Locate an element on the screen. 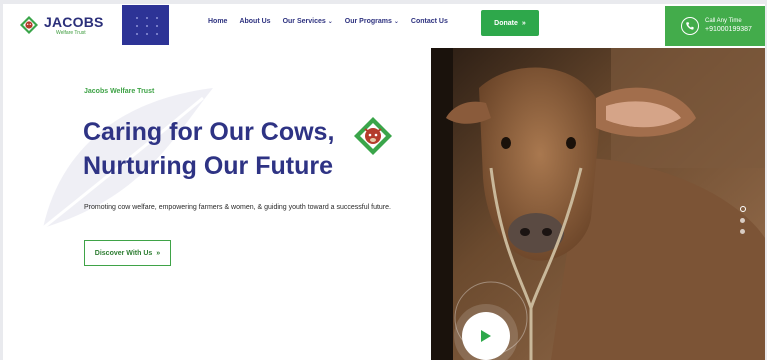 The height and width of the screenshot is (360, 767). call-label: Call Any Time is located at coordinates (723, 20).